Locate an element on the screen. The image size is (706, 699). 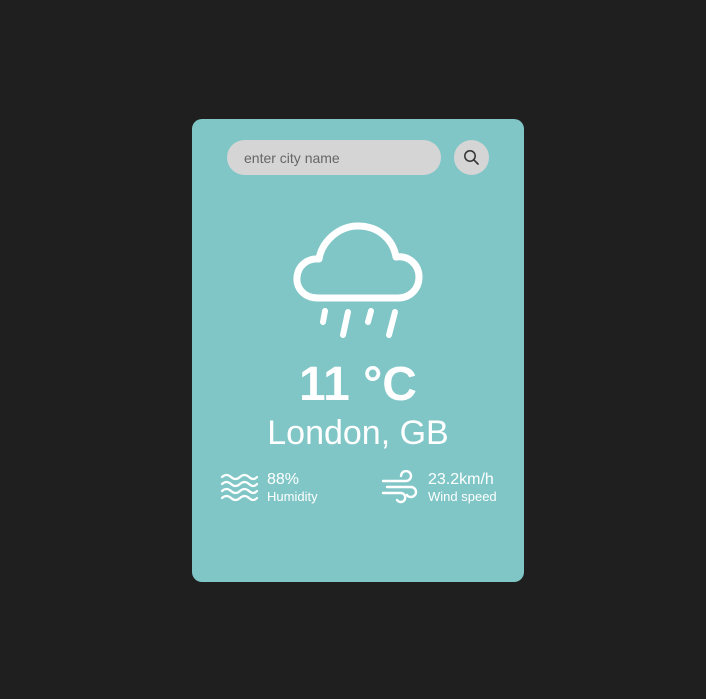
humidity-text: 88% Humidity is located at coordinates (292, 487).